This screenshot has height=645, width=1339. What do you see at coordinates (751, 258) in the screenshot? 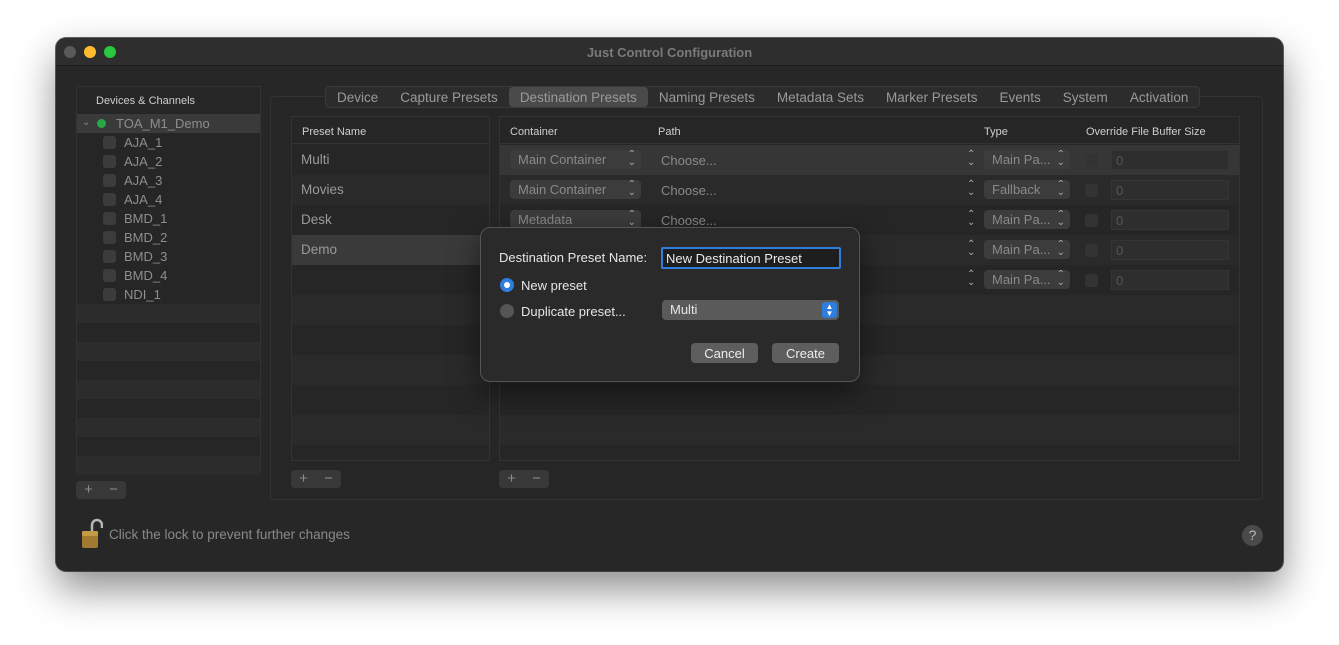
I see `preset-name-input: New Destination Preset` at bounding box center [751, 258].